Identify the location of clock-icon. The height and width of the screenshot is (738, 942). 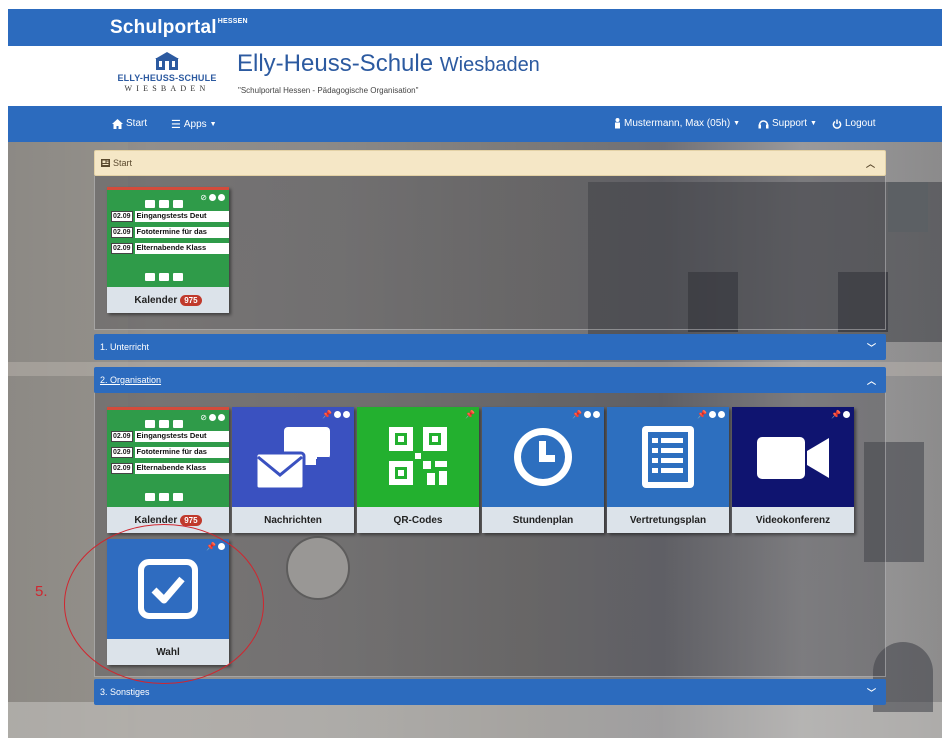
(543, 457).